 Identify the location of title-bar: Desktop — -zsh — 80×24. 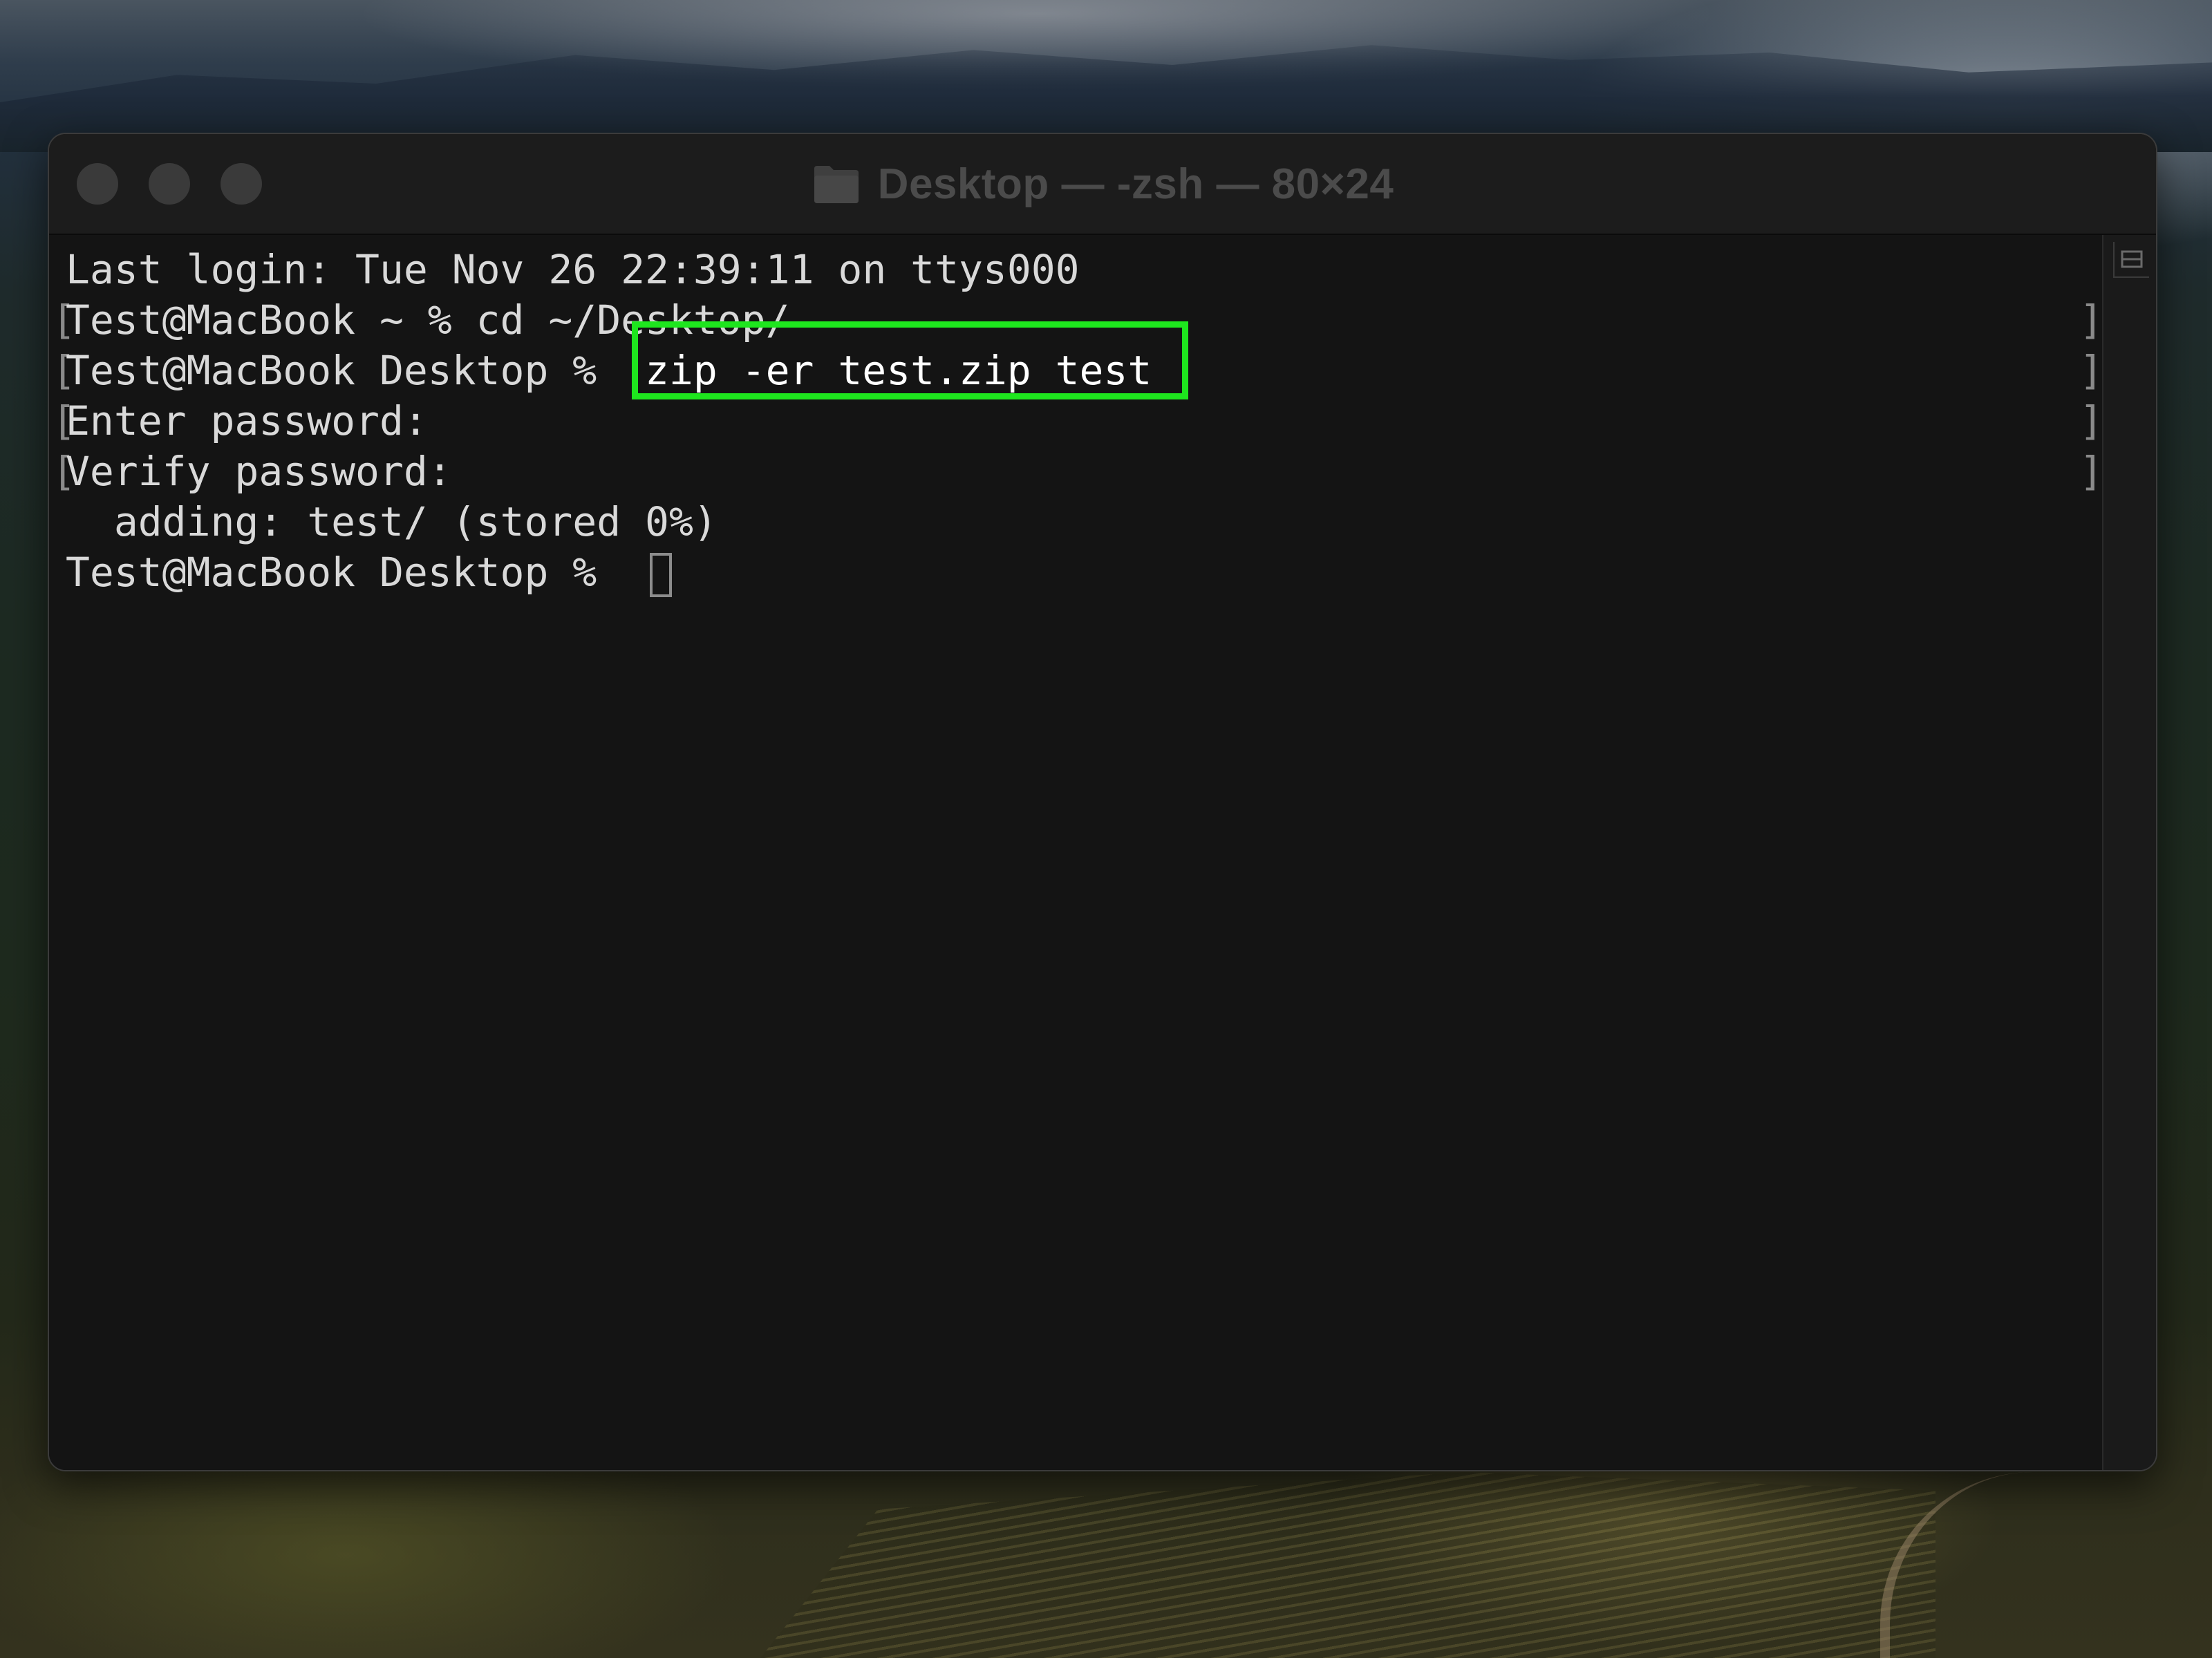
(1102, 184).